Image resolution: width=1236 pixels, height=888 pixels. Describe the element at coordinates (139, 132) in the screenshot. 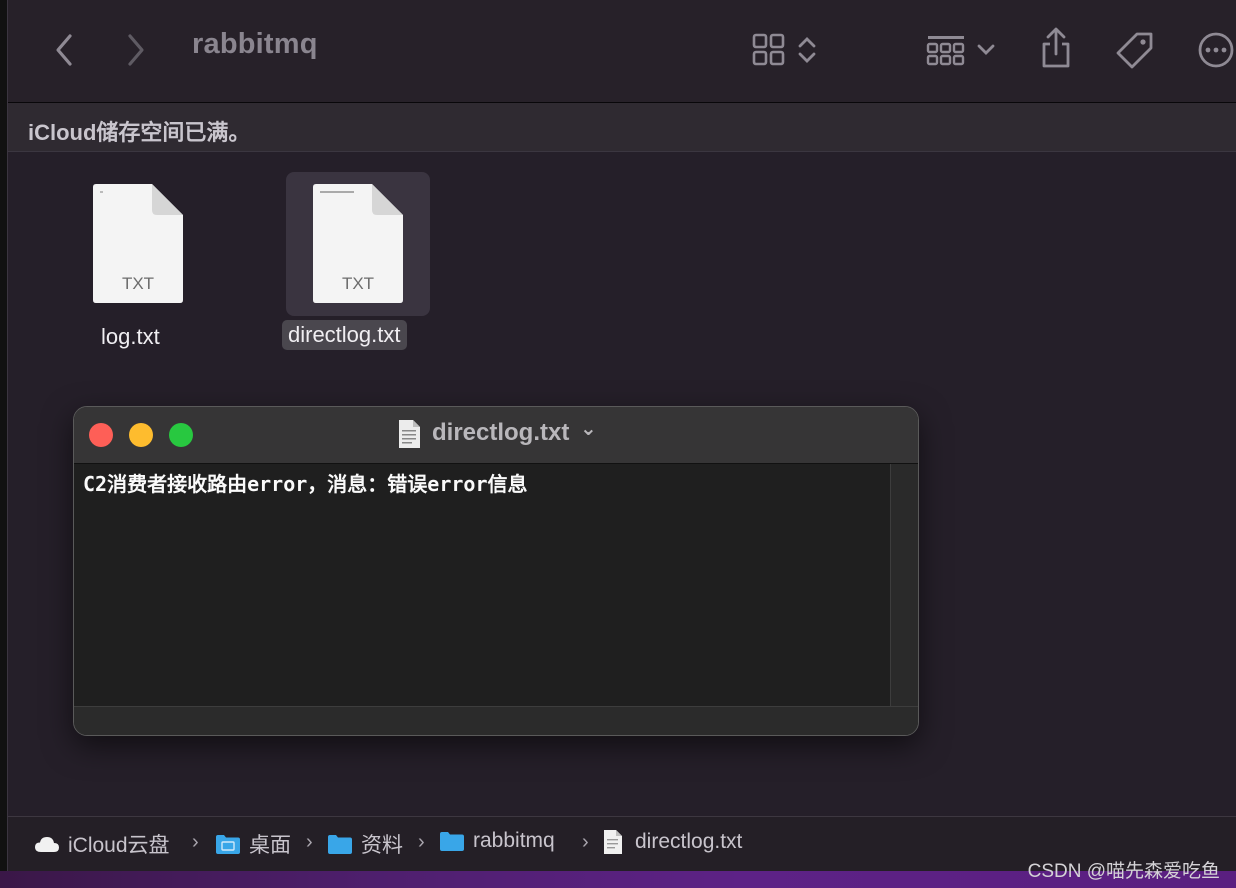

I see `banner-text: iCloud储存空间已满。` at that location.